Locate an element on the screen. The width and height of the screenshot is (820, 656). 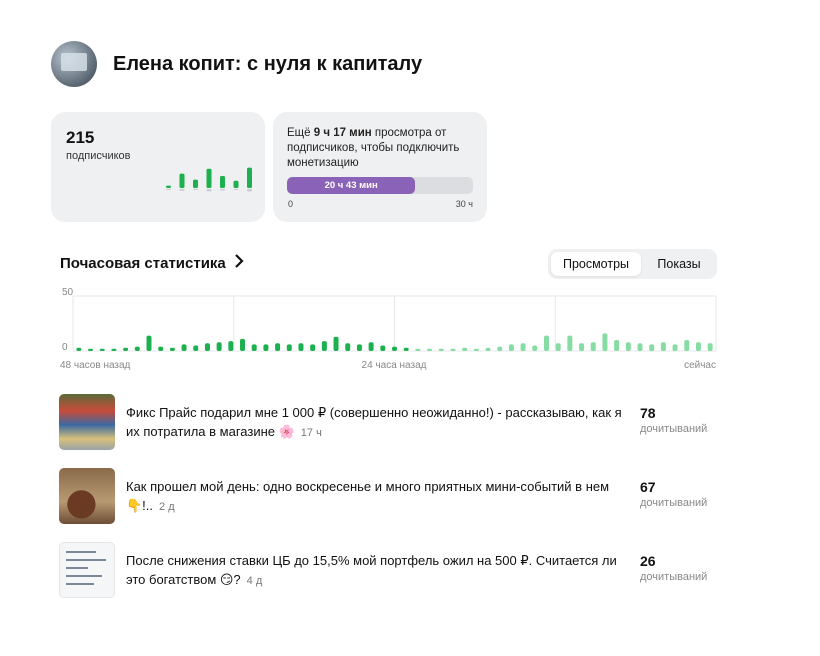
subscribers-mini-chart is located at coordinates (209, 179).